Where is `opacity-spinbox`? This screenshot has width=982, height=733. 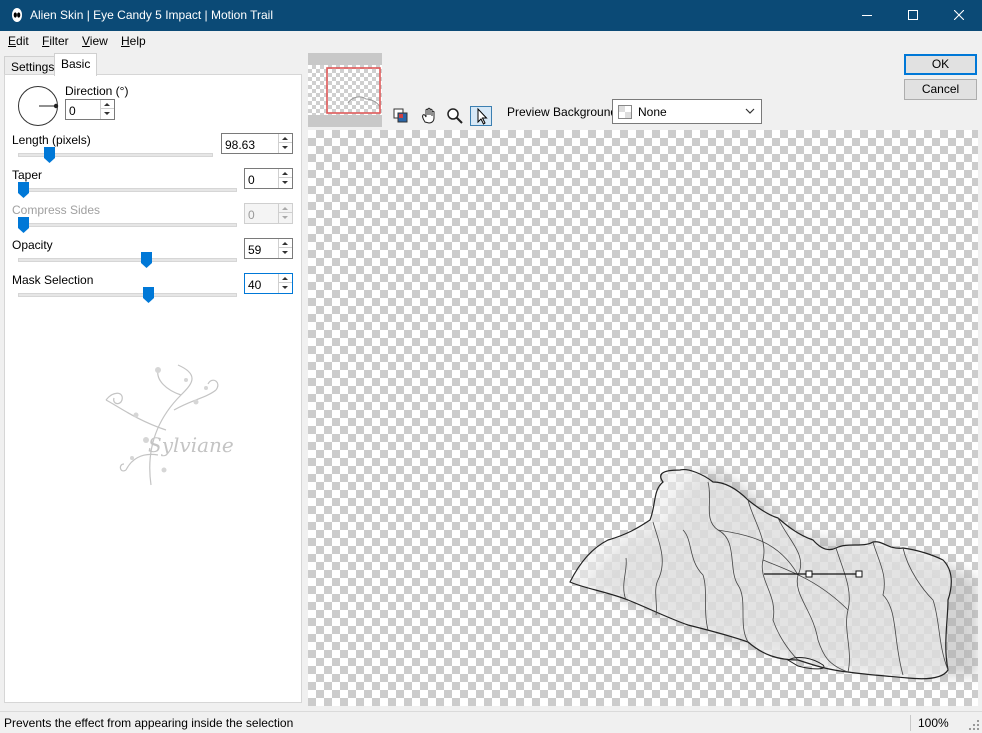 opacity-spinbox is located at coordinates (268, 248).